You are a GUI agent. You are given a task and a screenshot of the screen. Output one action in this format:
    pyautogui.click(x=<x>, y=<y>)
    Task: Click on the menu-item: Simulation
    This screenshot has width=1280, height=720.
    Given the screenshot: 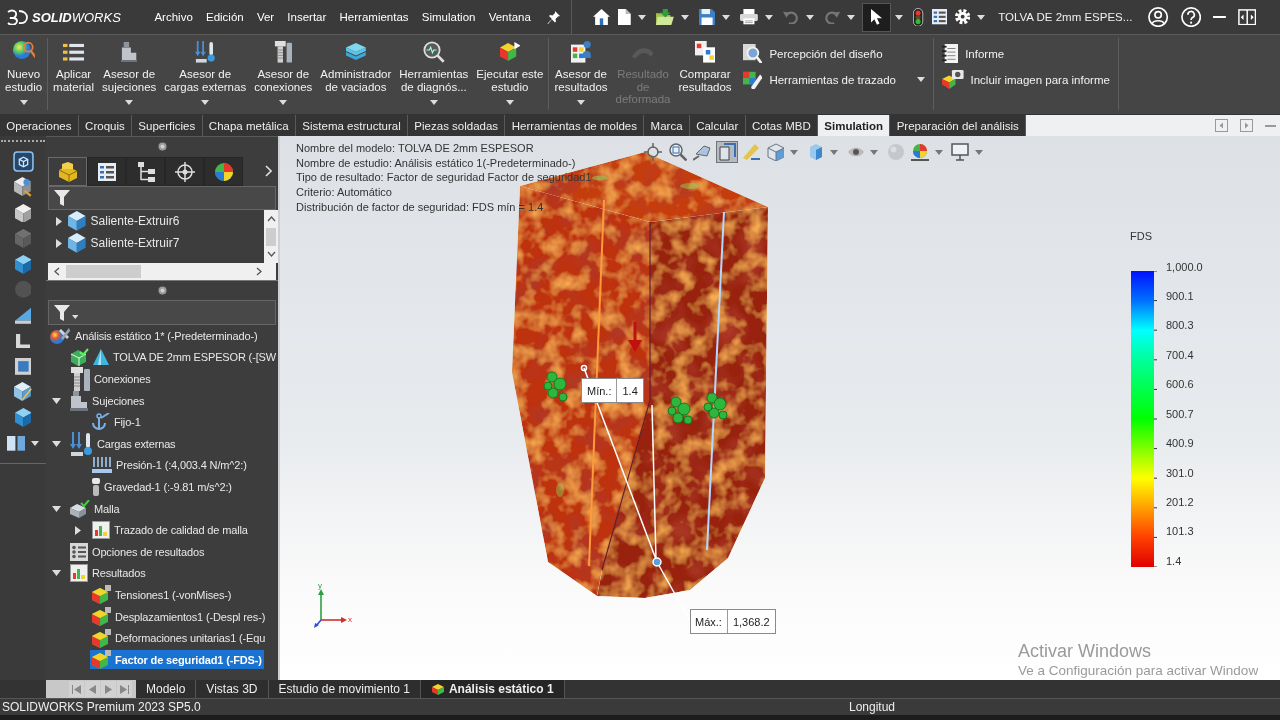 What is the action you would take?
    pyautogui.click(x=449, y=17)
    